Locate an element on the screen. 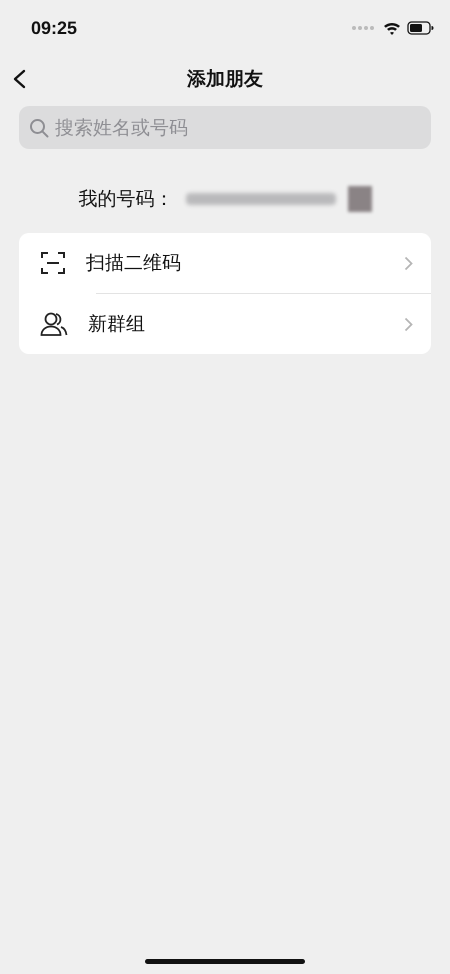  search-icon is located at coordinates (39, 128).